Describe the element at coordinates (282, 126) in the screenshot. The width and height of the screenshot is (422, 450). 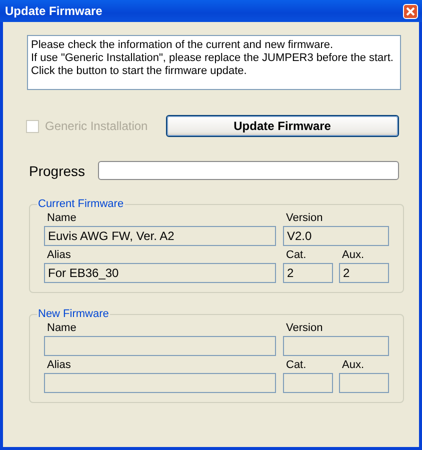
I see `update-firmware-button: Update Firmware` at that location.